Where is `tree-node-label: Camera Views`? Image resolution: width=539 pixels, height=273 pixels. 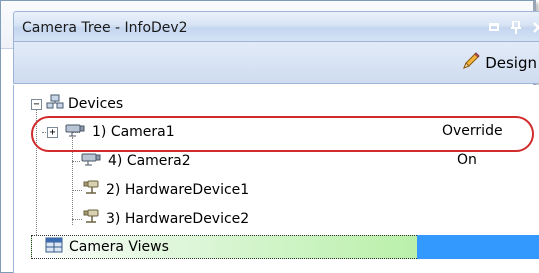
tree-node-label: Camera Views is located at coordinates (119, 247).